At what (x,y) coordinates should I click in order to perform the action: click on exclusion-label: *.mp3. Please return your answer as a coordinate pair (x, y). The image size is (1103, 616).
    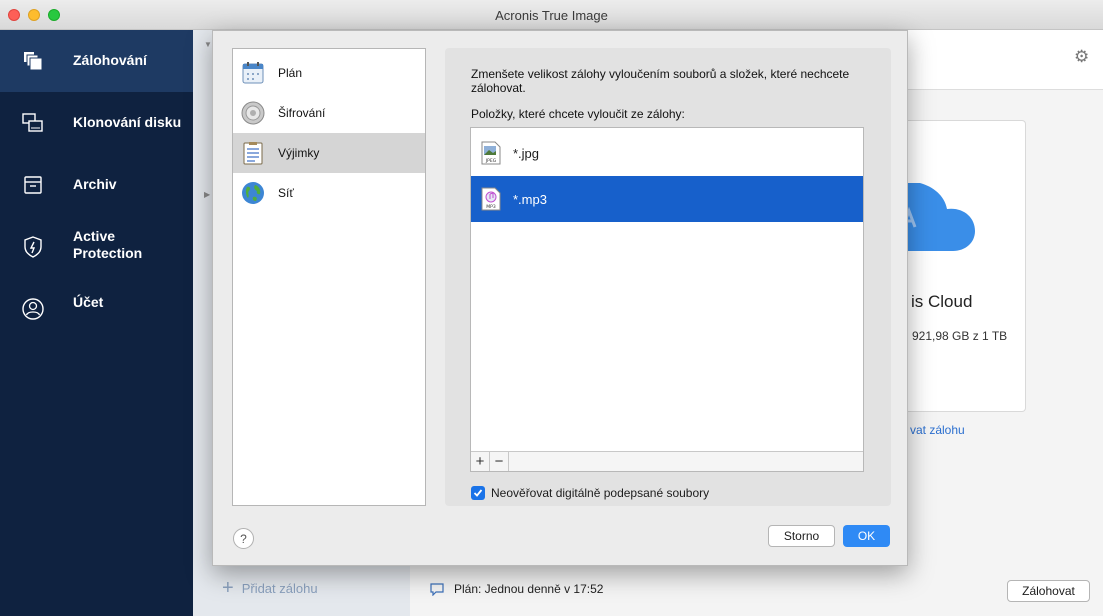
    Looking at the image, I should click on (530, 199).